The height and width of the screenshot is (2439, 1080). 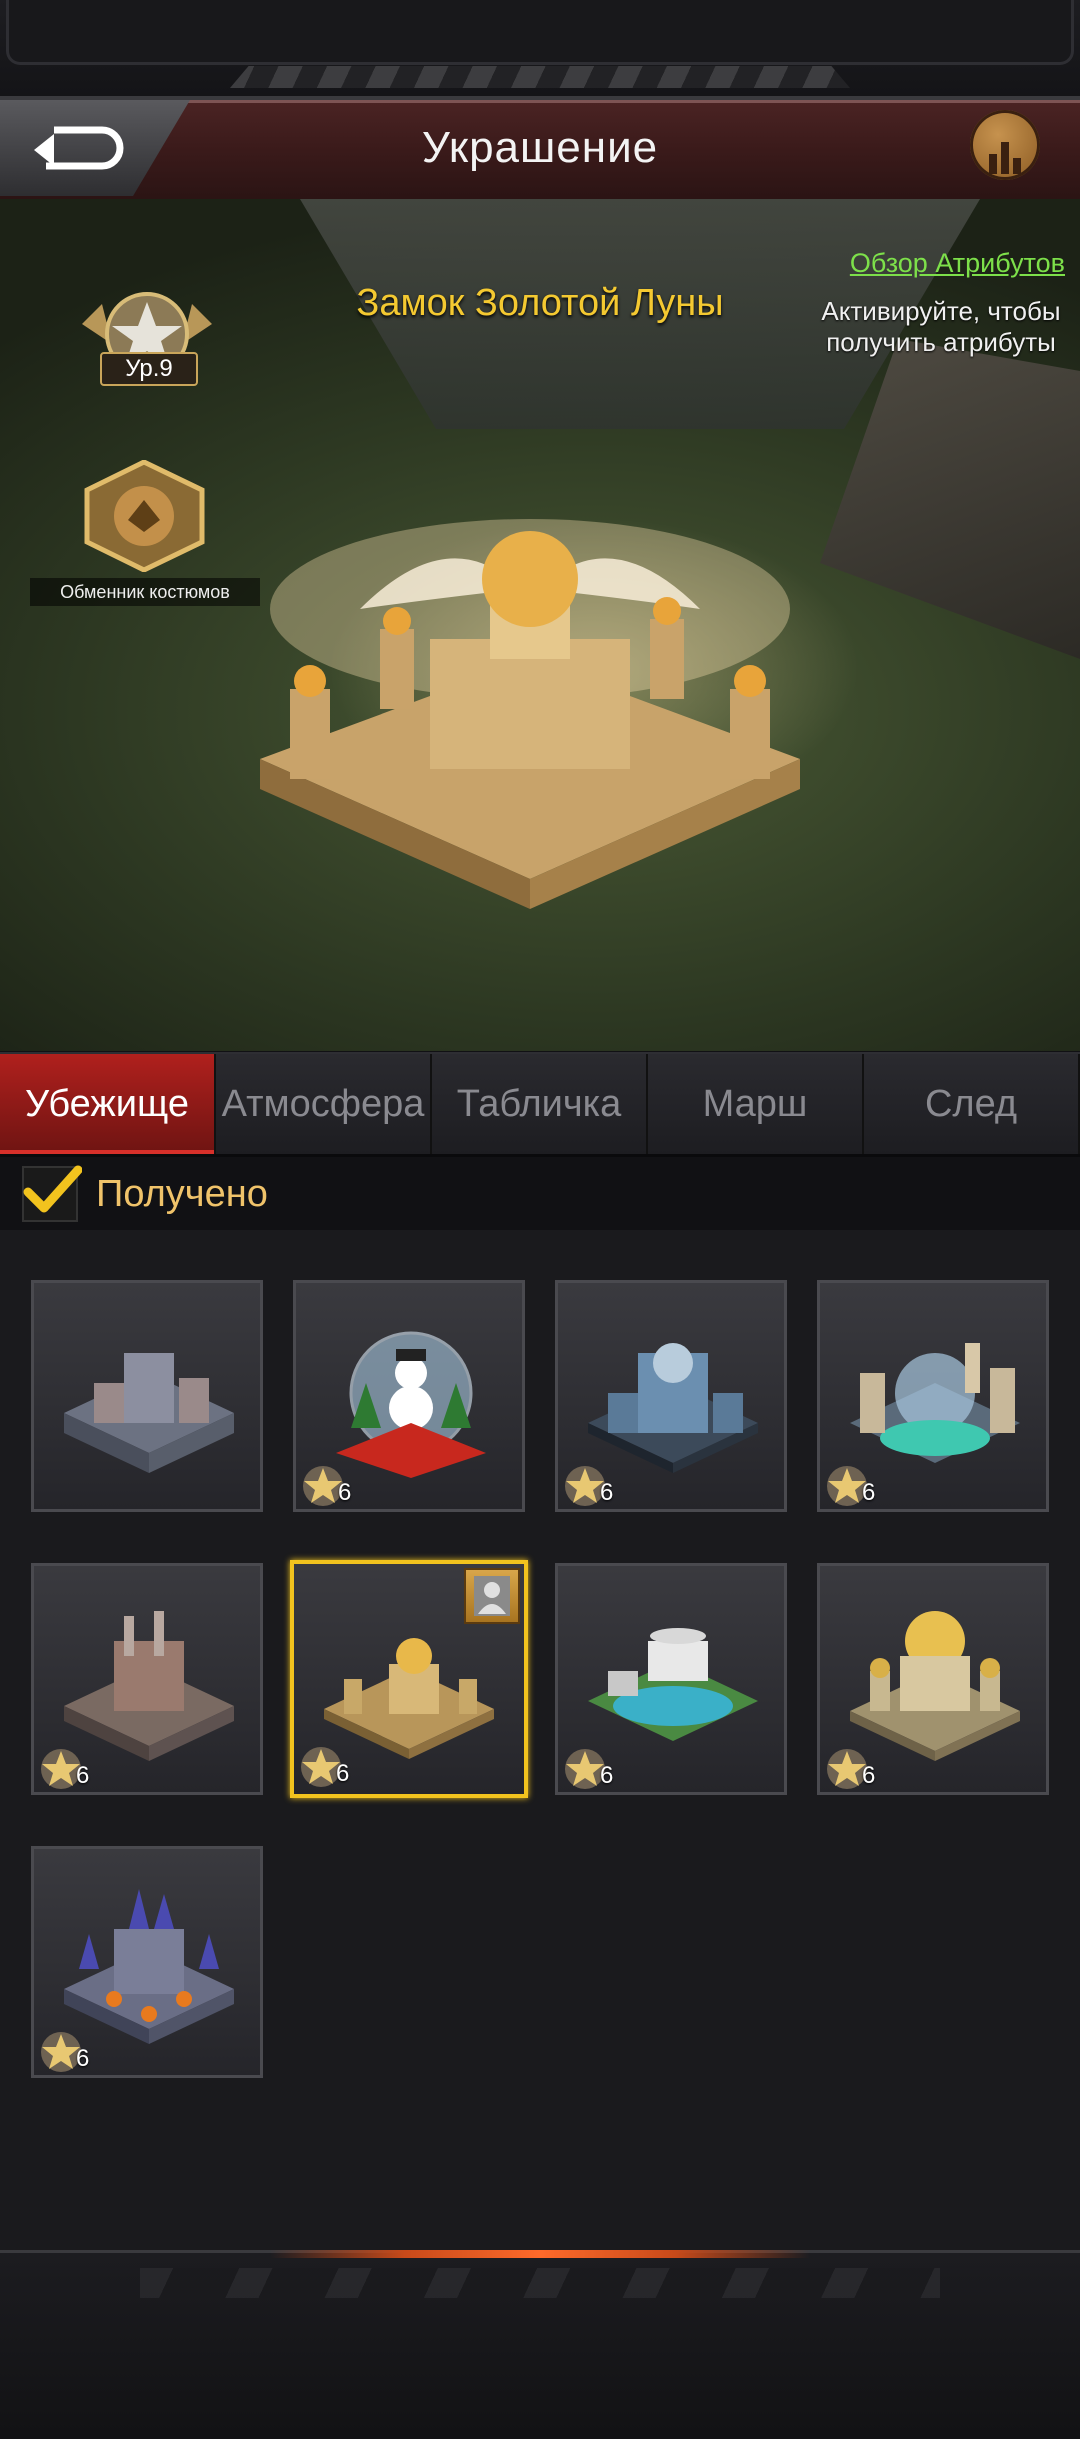 I want to click on tab-atmosphere: Атмосфера, so click(x=324, y=1104).